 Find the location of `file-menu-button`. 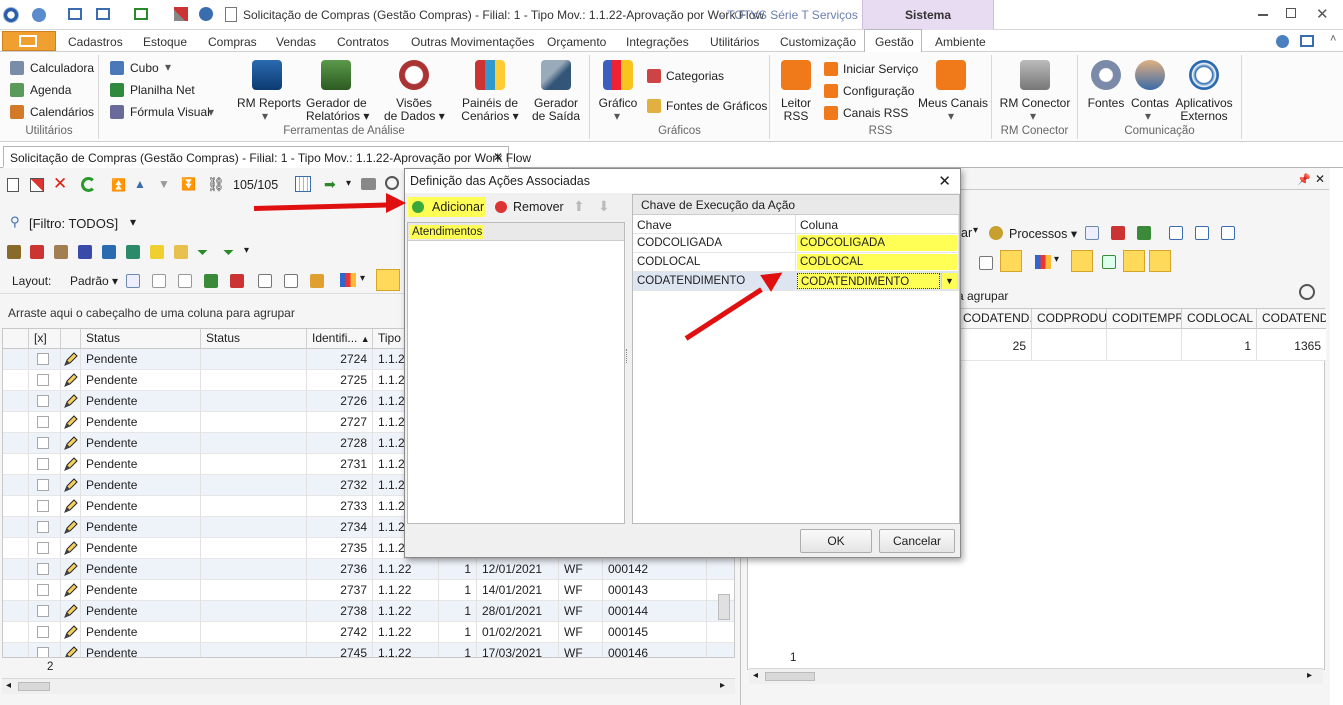

file-menu-button is located at coordinates (29, 41).